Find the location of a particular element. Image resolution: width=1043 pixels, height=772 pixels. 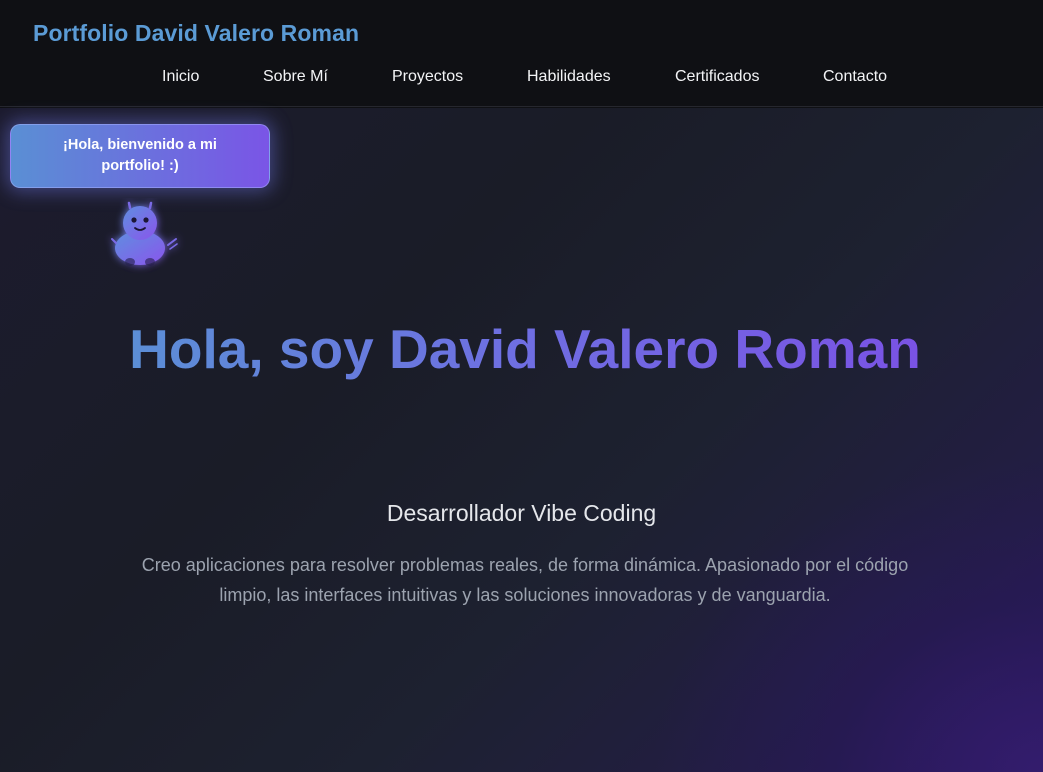

nav-link-sobre-mi: Sobre Mí is located at coordinates (295, 77).